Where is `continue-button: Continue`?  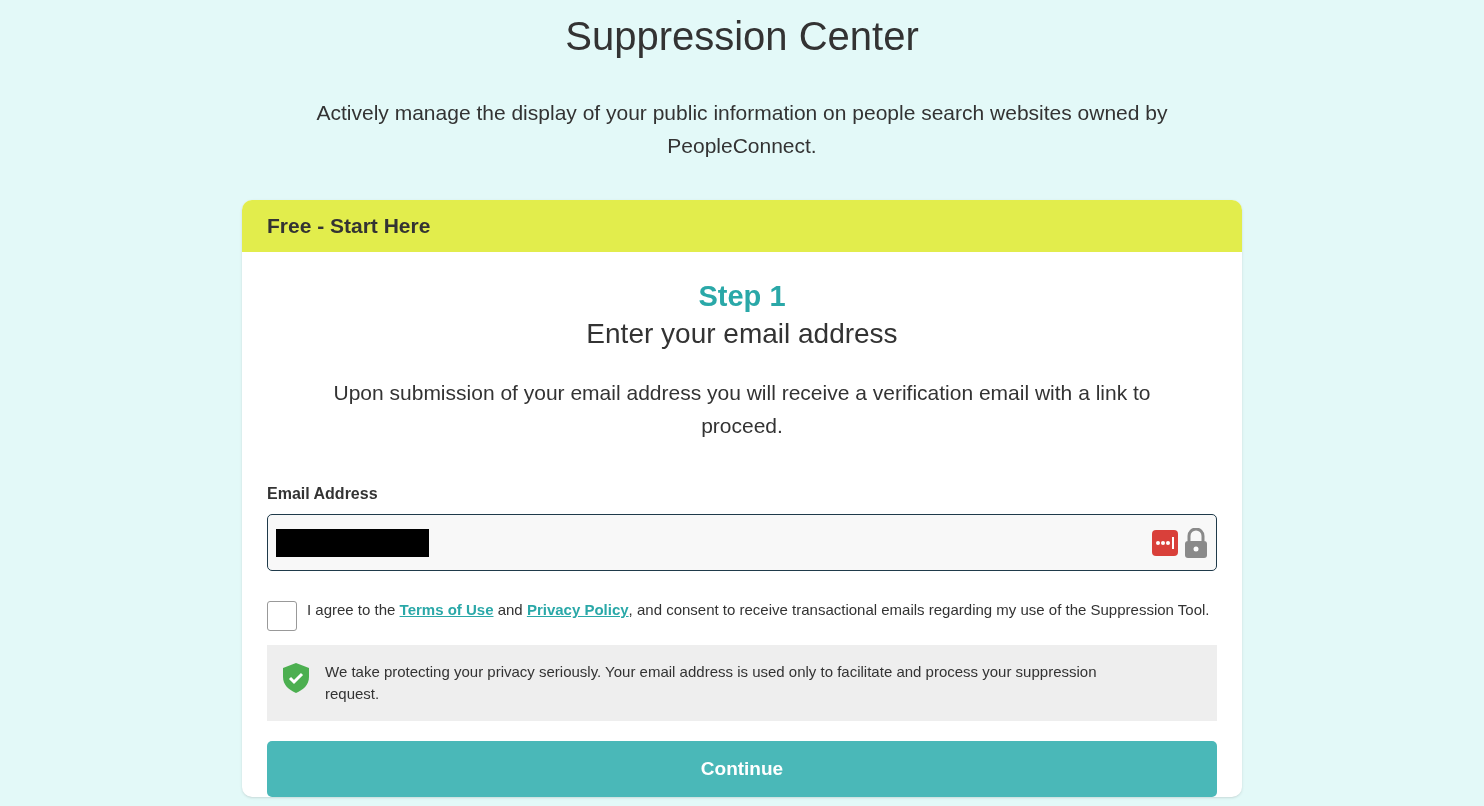
continue-button: Continue is located at coordinates (742, 769).